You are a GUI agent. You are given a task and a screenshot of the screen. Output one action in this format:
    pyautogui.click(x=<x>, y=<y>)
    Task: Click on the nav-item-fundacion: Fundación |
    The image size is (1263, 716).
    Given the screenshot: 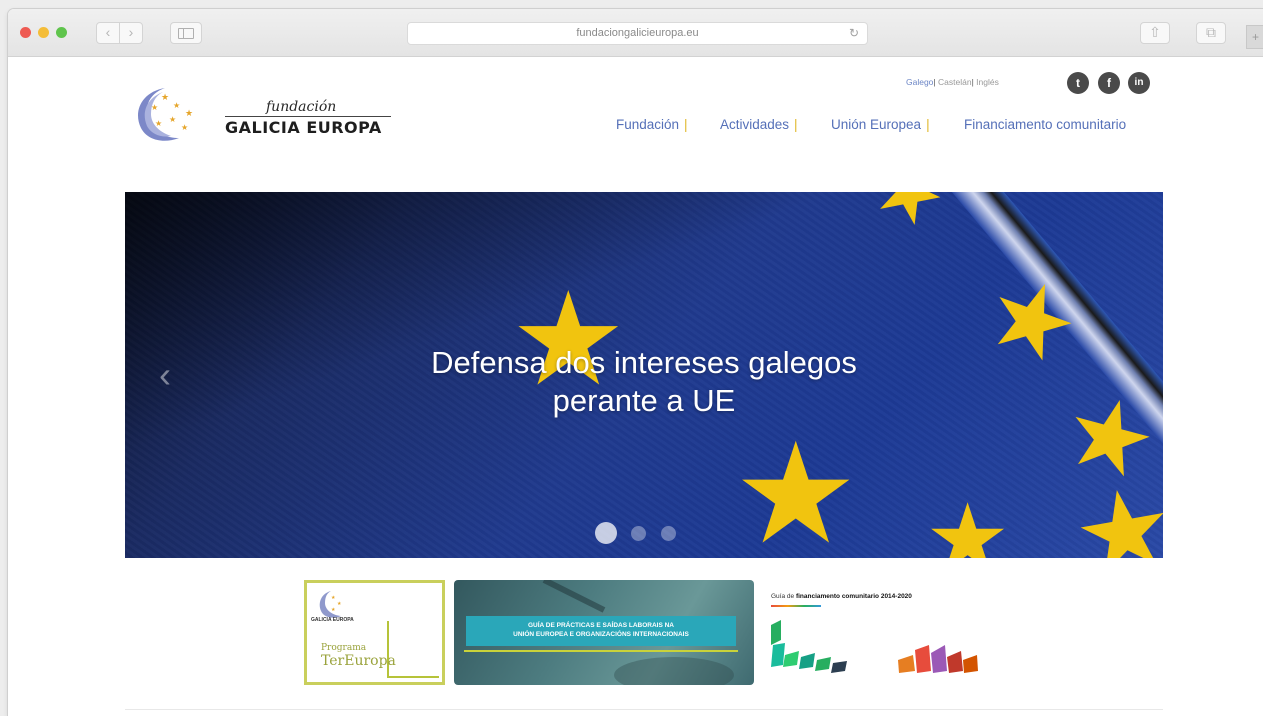 What is the action you would take?
    pyautogui.click(x=652, y=124)
    